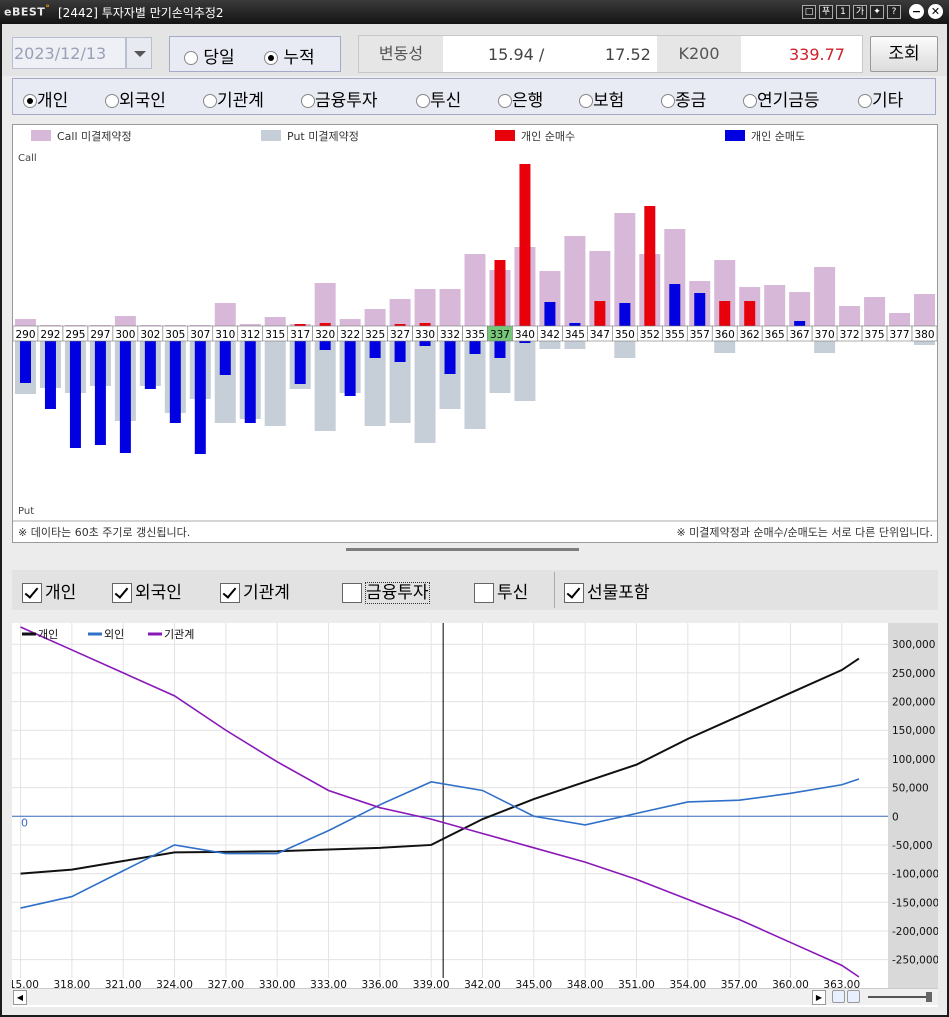 Image resolution: width=949 pixels, height=1017 pixels. What do you see at coordinates (516, 54) in the screenshot?
I see `volatility-value: 15.94 /` at bounding box center [516, 54].